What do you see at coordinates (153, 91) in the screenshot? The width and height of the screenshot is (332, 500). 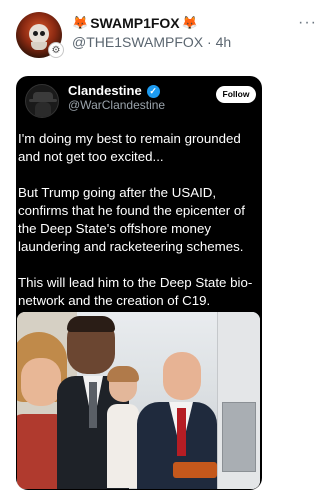 I see `verified-badge-icon: ✓` at bounding box center [153, 91].